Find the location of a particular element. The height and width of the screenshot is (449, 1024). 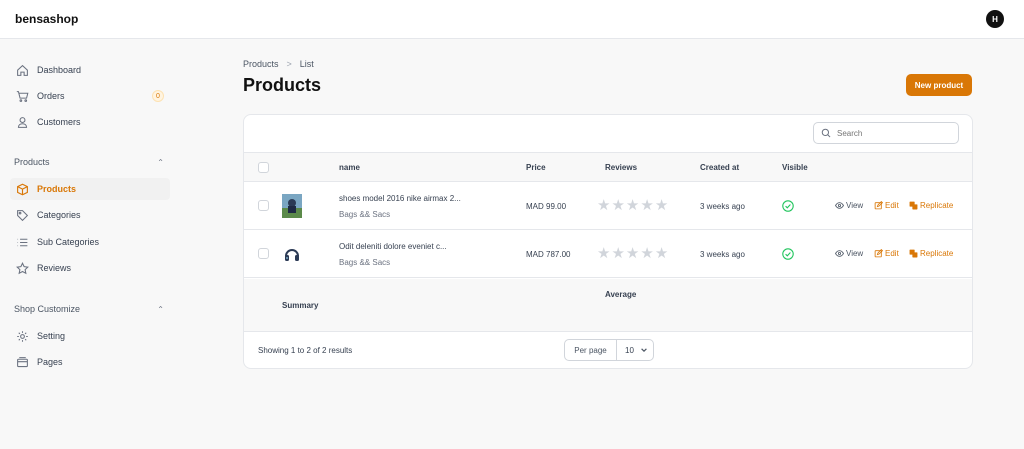

sidebar-item-categories: Categories is located at coordinates (90, 215).